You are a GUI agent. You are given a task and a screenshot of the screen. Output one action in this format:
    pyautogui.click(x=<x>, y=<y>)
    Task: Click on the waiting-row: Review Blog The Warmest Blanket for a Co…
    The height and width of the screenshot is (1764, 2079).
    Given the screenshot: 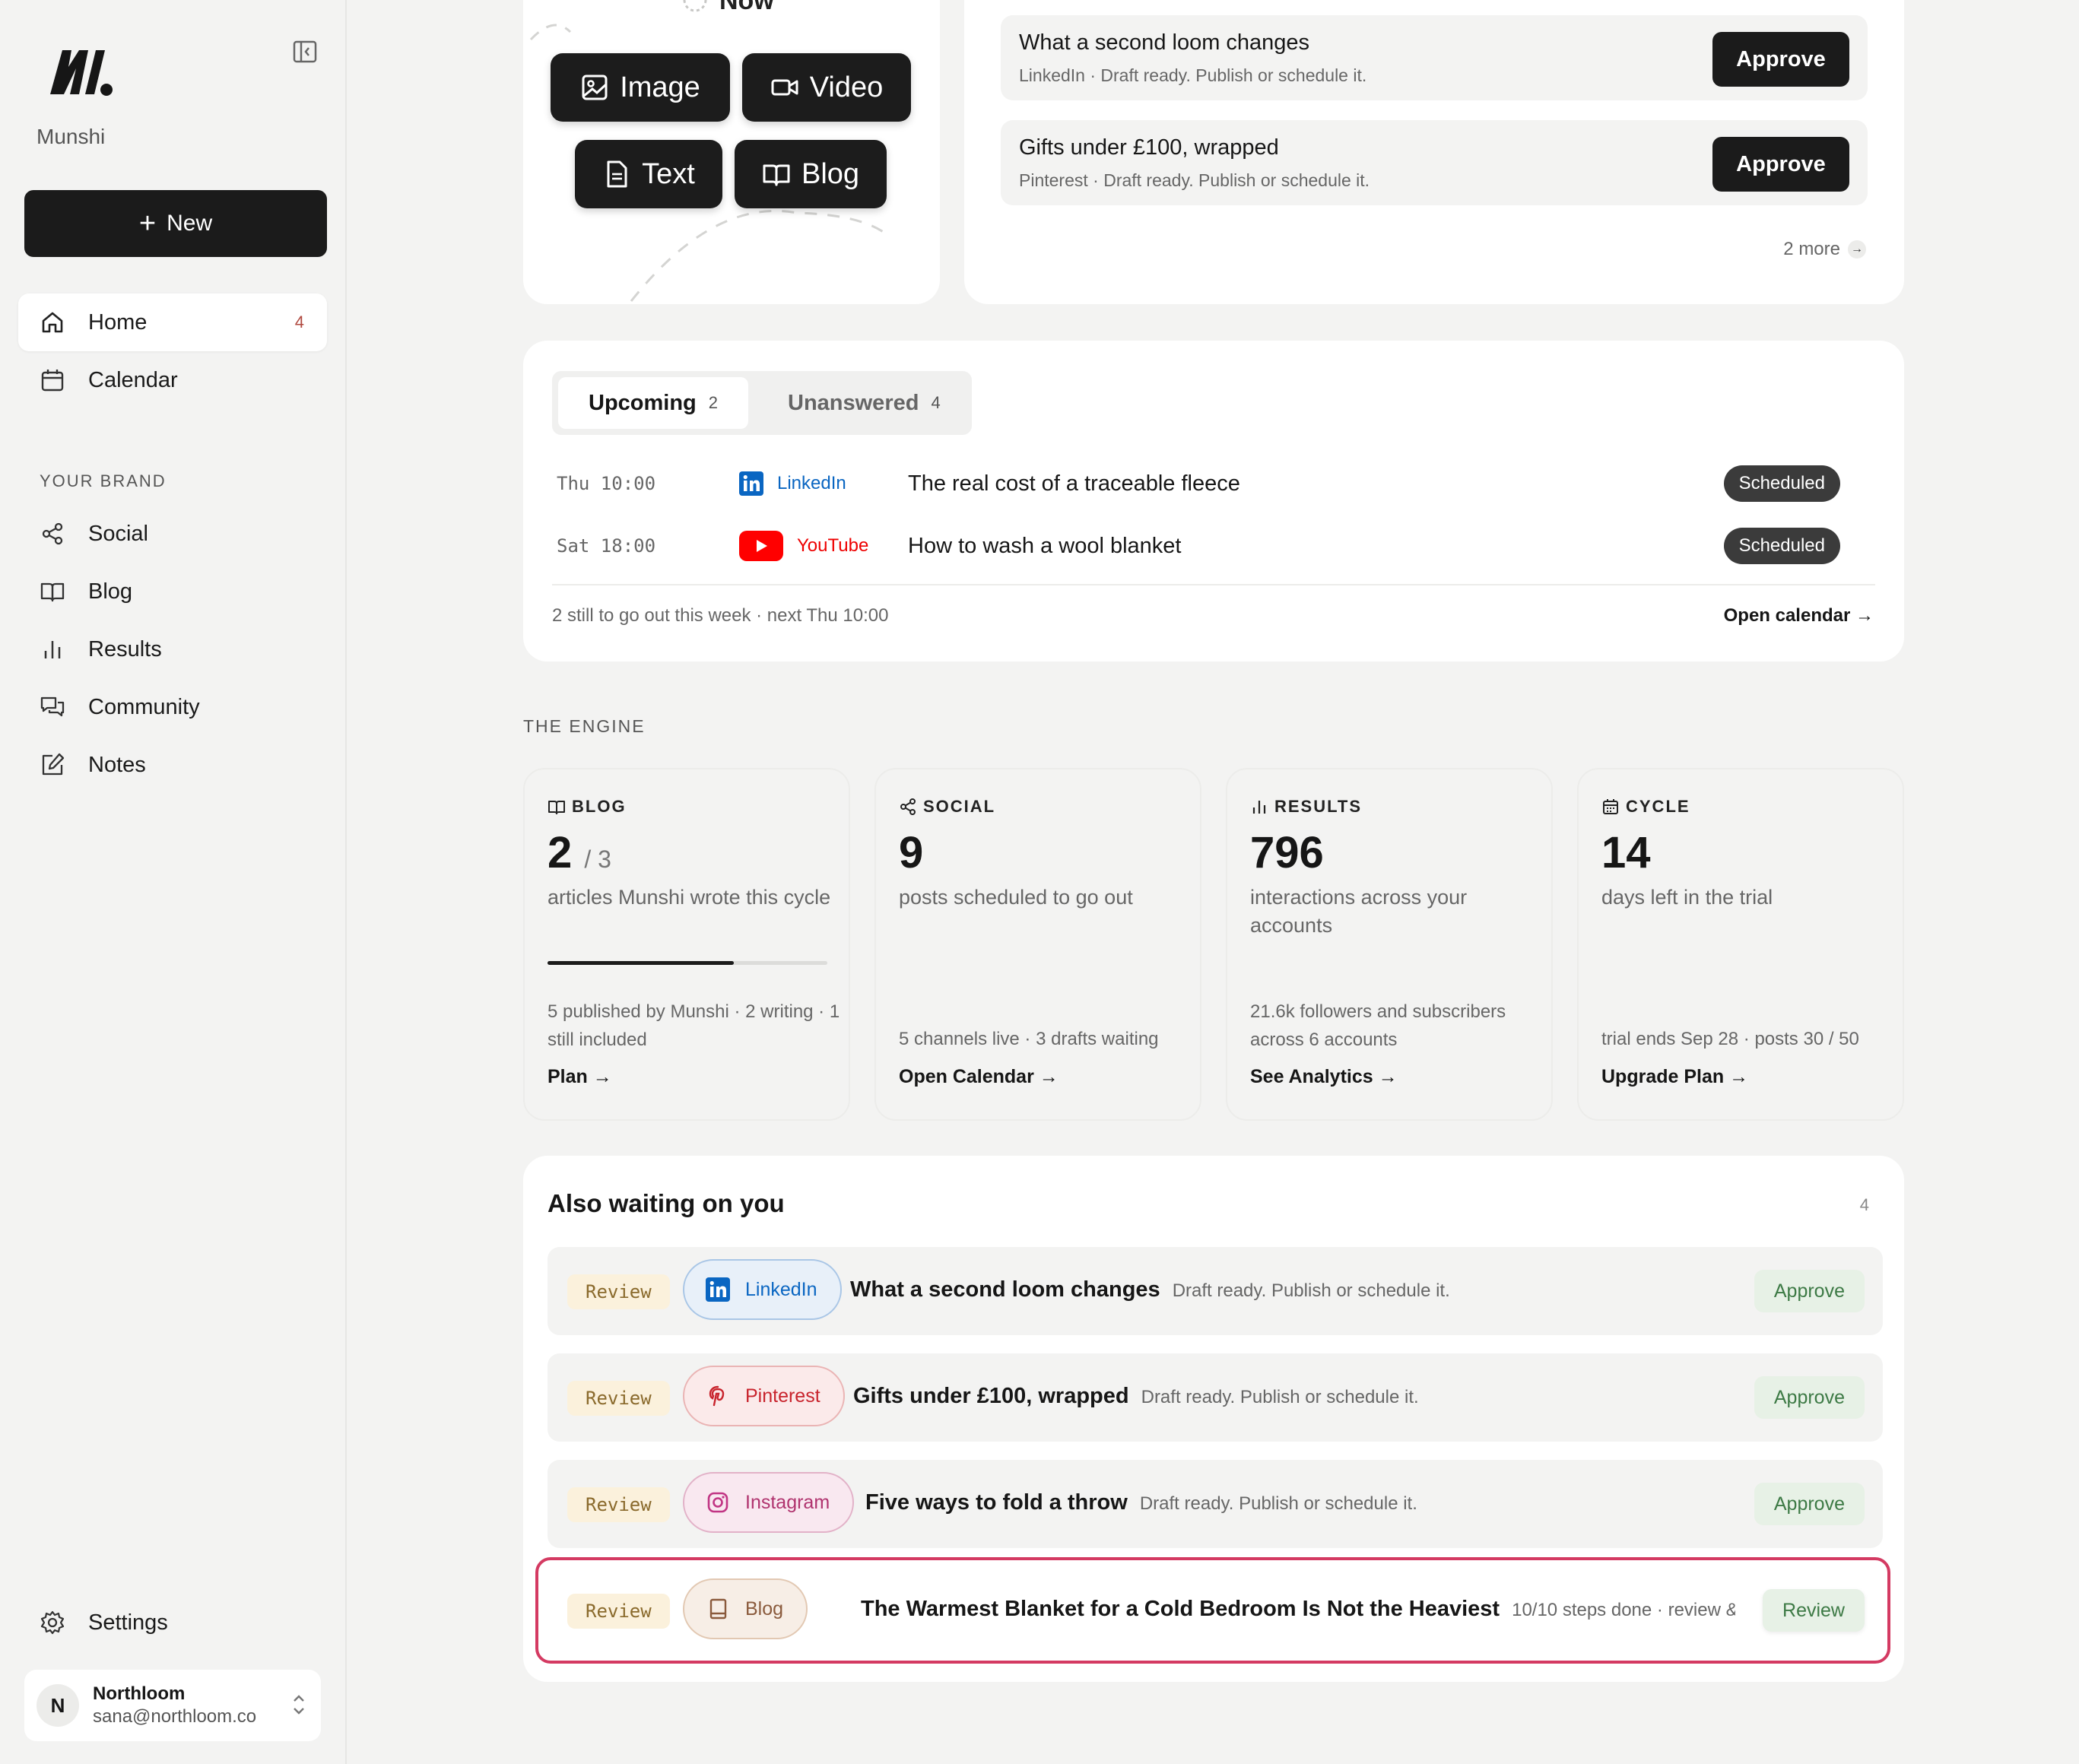 What is the action you would take?
    pyautogui.click(x=1215, y=1610)
    